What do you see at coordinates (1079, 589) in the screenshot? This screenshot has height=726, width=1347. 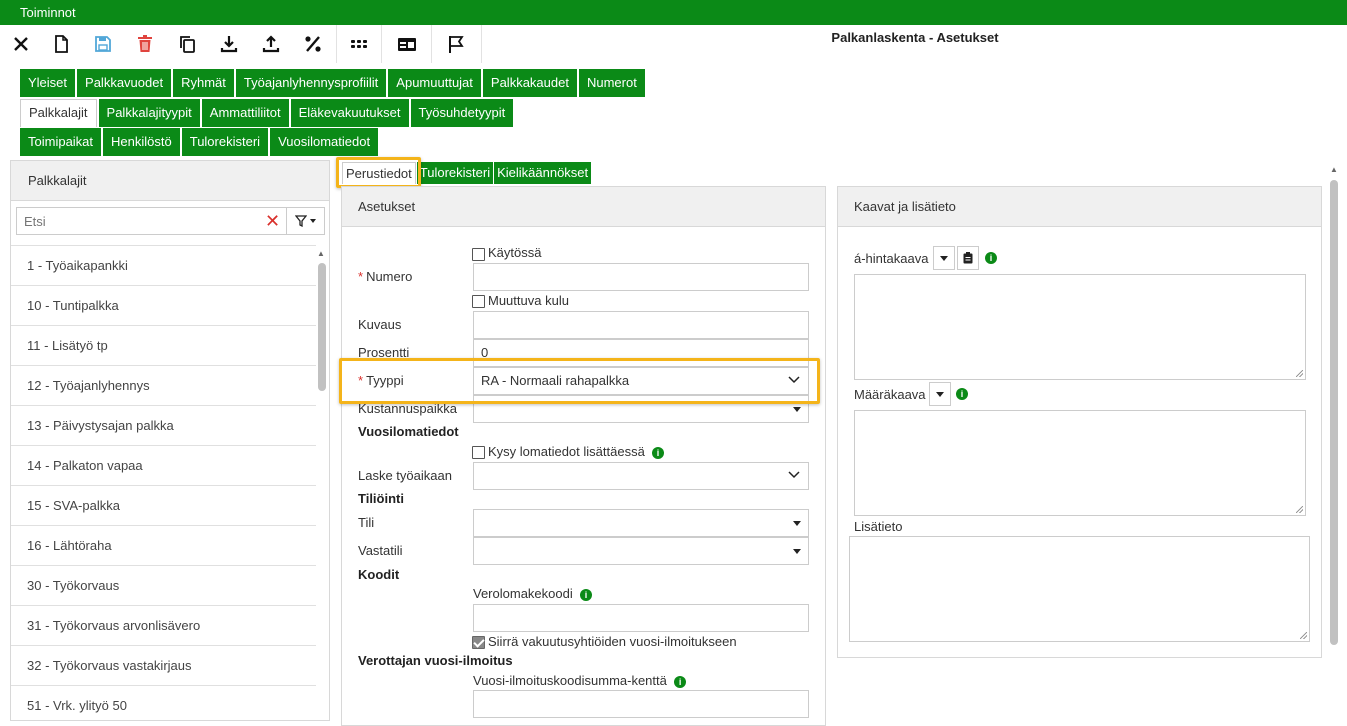 I see `lisatieto-textarea` at bounding box center [1079, 589].